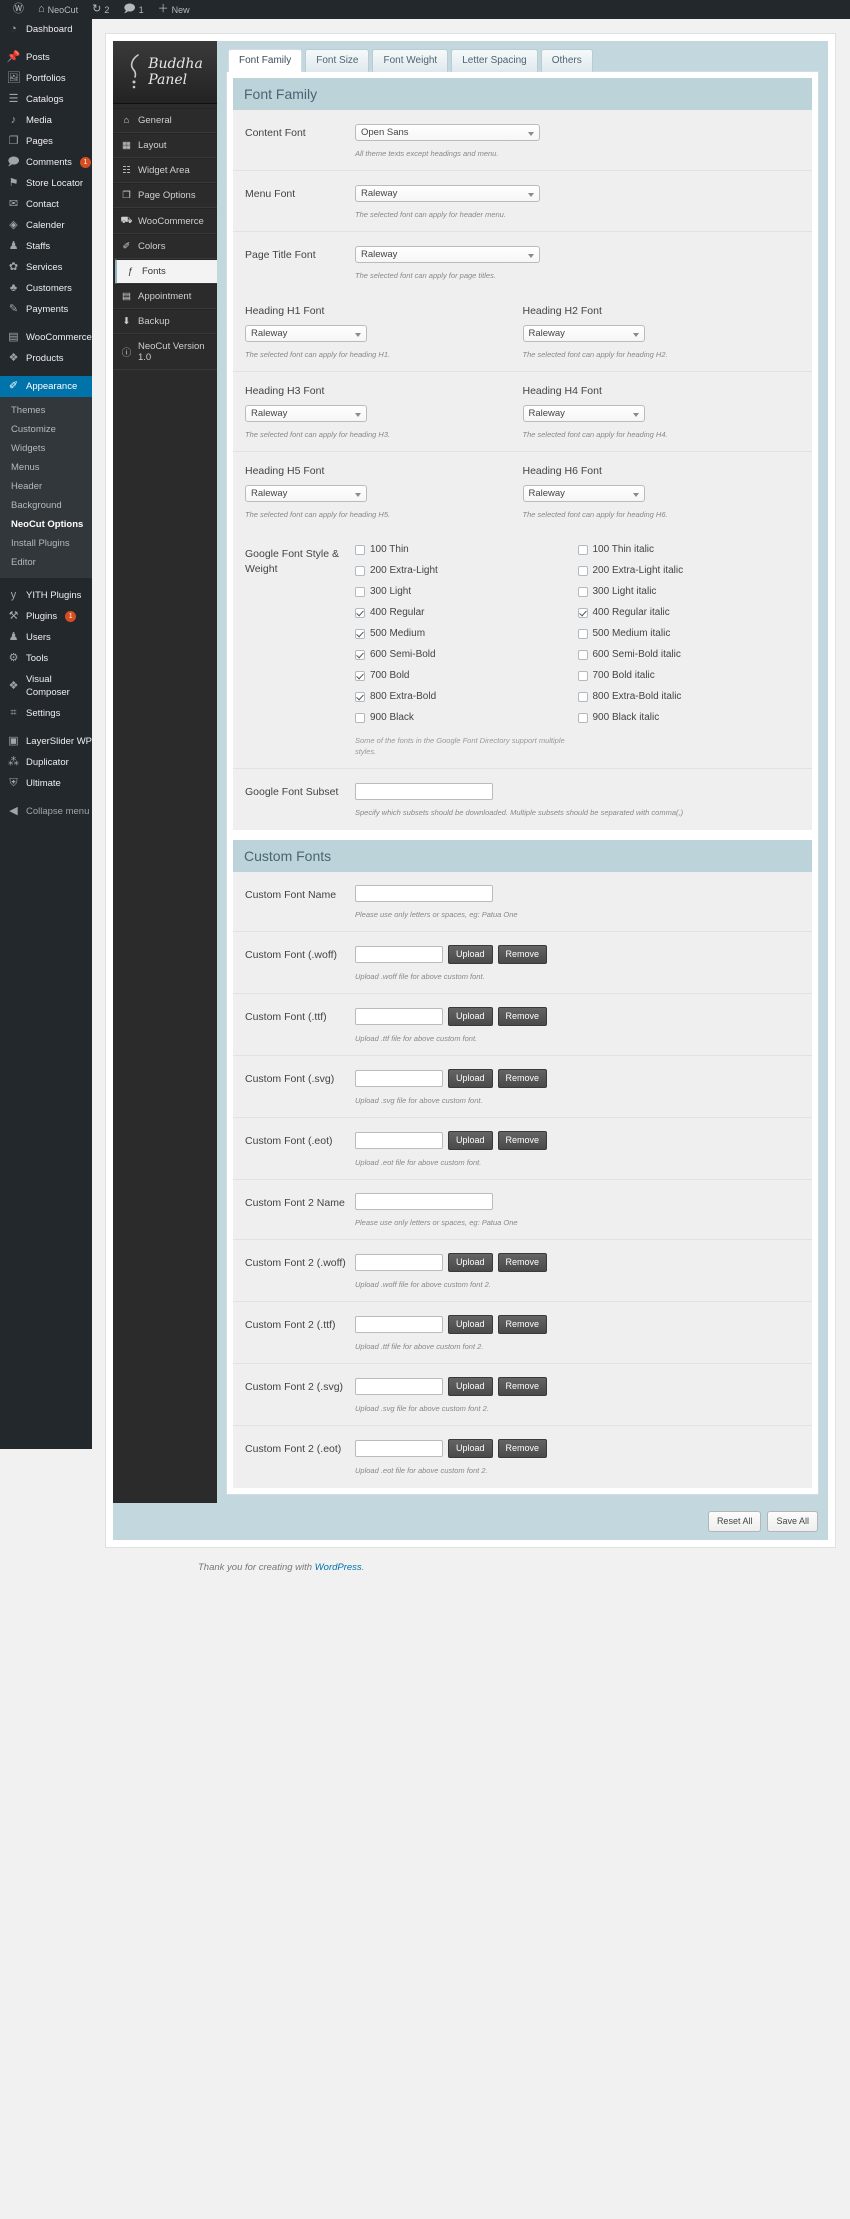 This screenshot has width=850, height=2219. Describe the element at coordinates (46, 686) in the screenshot. I see `sidebar-item-visual-composer: ❖ Visual Composer` at that location.